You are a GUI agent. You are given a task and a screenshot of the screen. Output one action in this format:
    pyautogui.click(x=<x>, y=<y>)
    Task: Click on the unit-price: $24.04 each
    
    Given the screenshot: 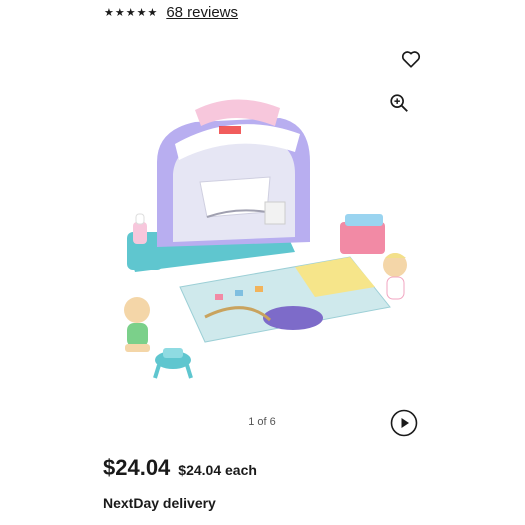 What is the action you would take?
    pyautogui.click(x=217, y=470)
    